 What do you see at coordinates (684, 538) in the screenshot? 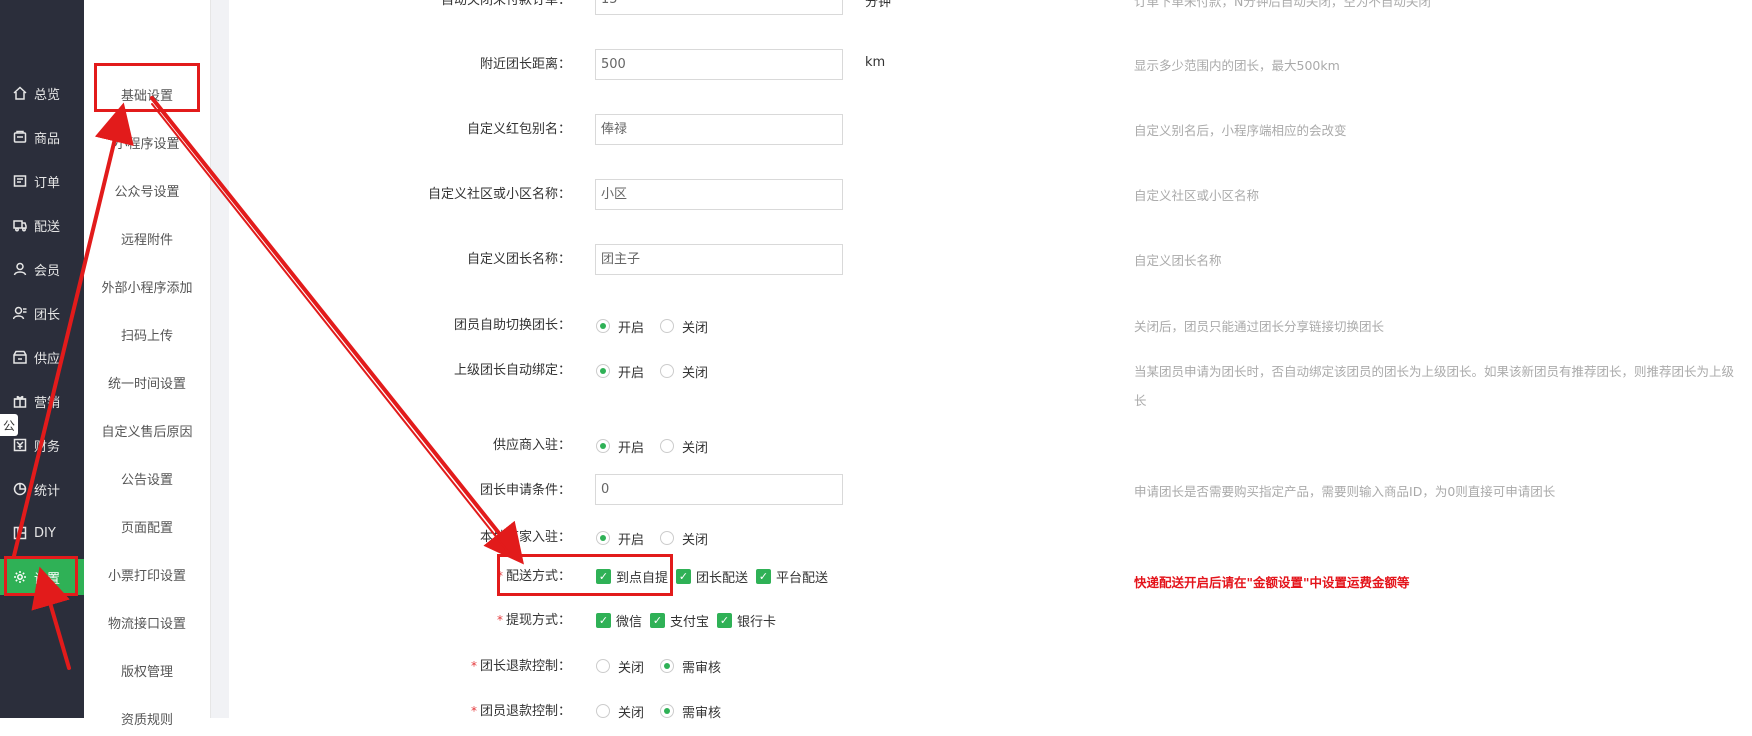
I see `local-merchant-off: 关闭` at bounding box center [684, 538].